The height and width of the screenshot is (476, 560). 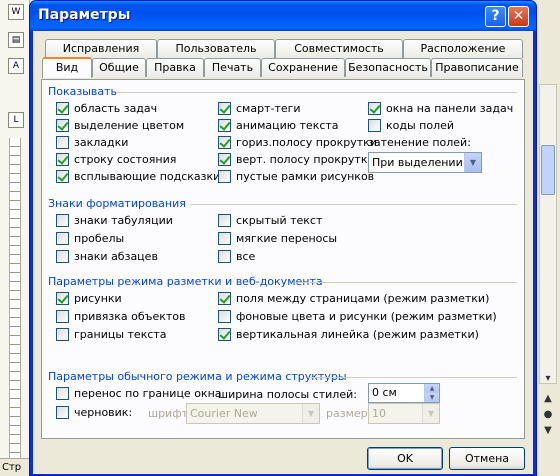 What do you see at coordinates (349, 413) in the screenshot?
I see `size-label: размер:` at bounding box center [349, 413].